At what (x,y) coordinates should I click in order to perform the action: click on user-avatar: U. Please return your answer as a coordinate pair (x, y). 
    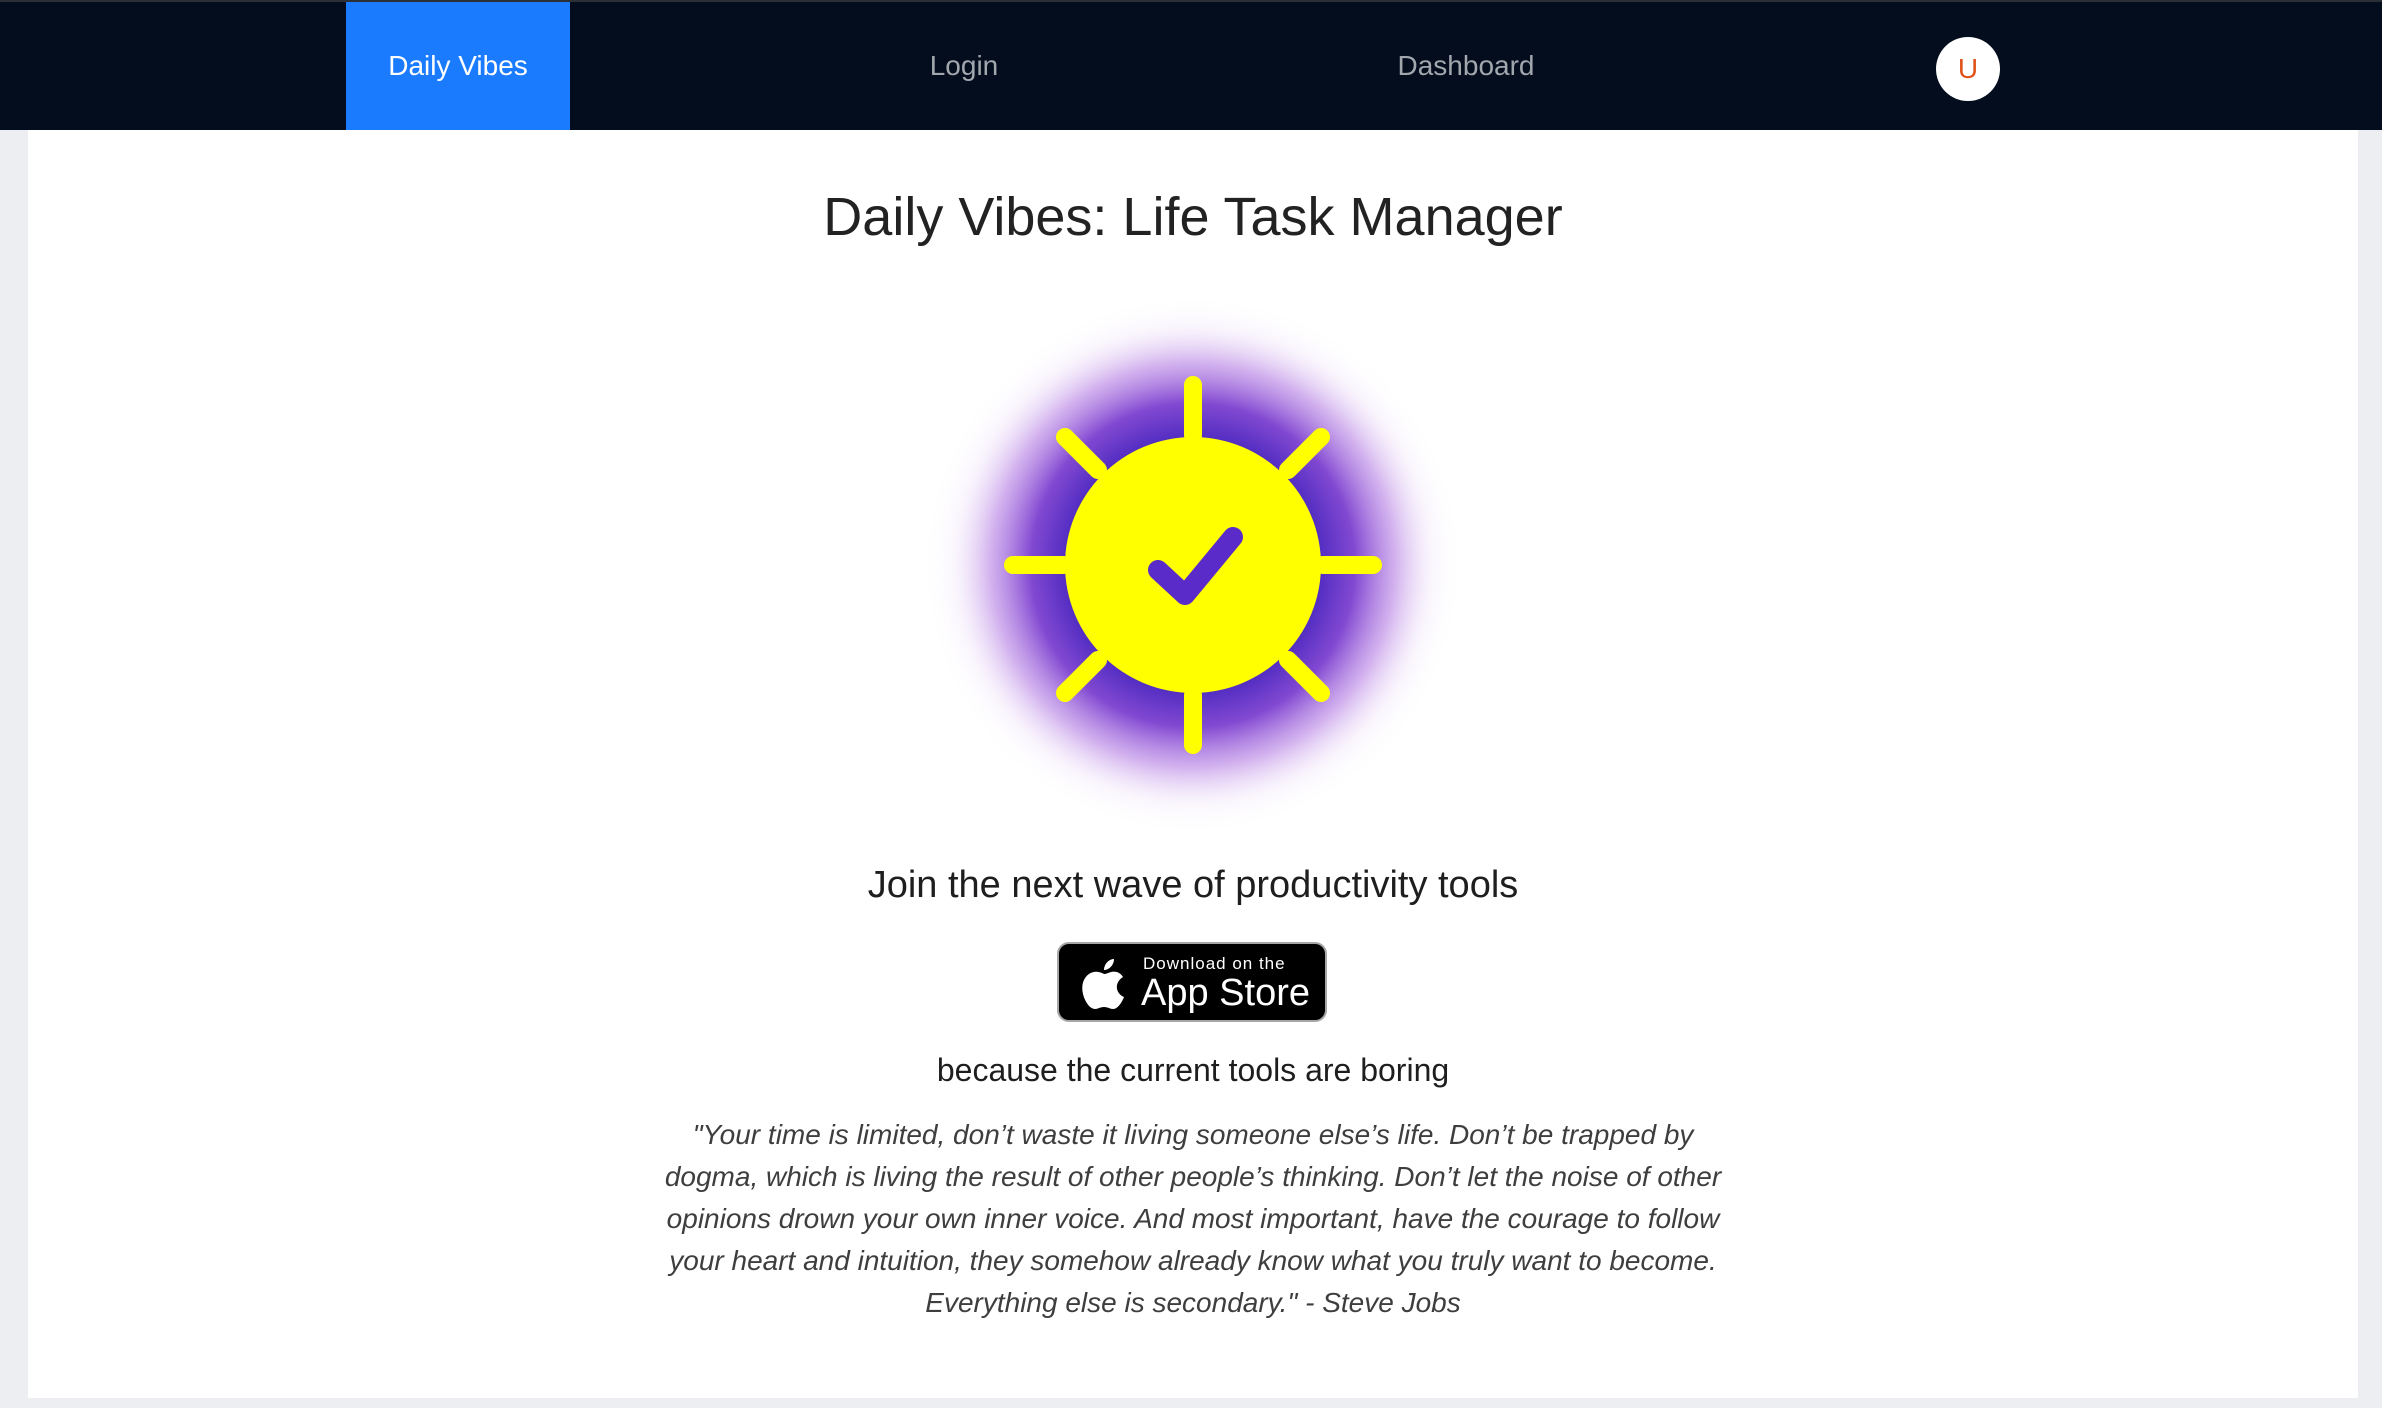
    Looking at the image, I should click on (1968, 69).